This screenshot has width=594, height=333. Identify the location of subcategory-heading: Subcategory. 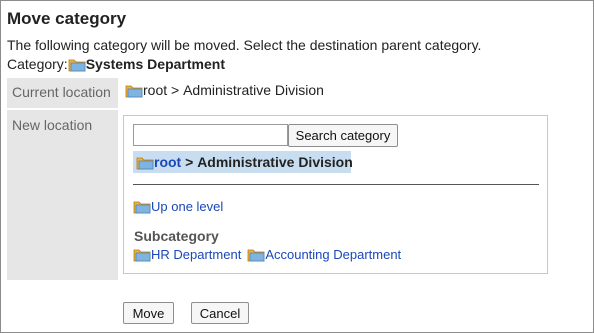
(176, 236).